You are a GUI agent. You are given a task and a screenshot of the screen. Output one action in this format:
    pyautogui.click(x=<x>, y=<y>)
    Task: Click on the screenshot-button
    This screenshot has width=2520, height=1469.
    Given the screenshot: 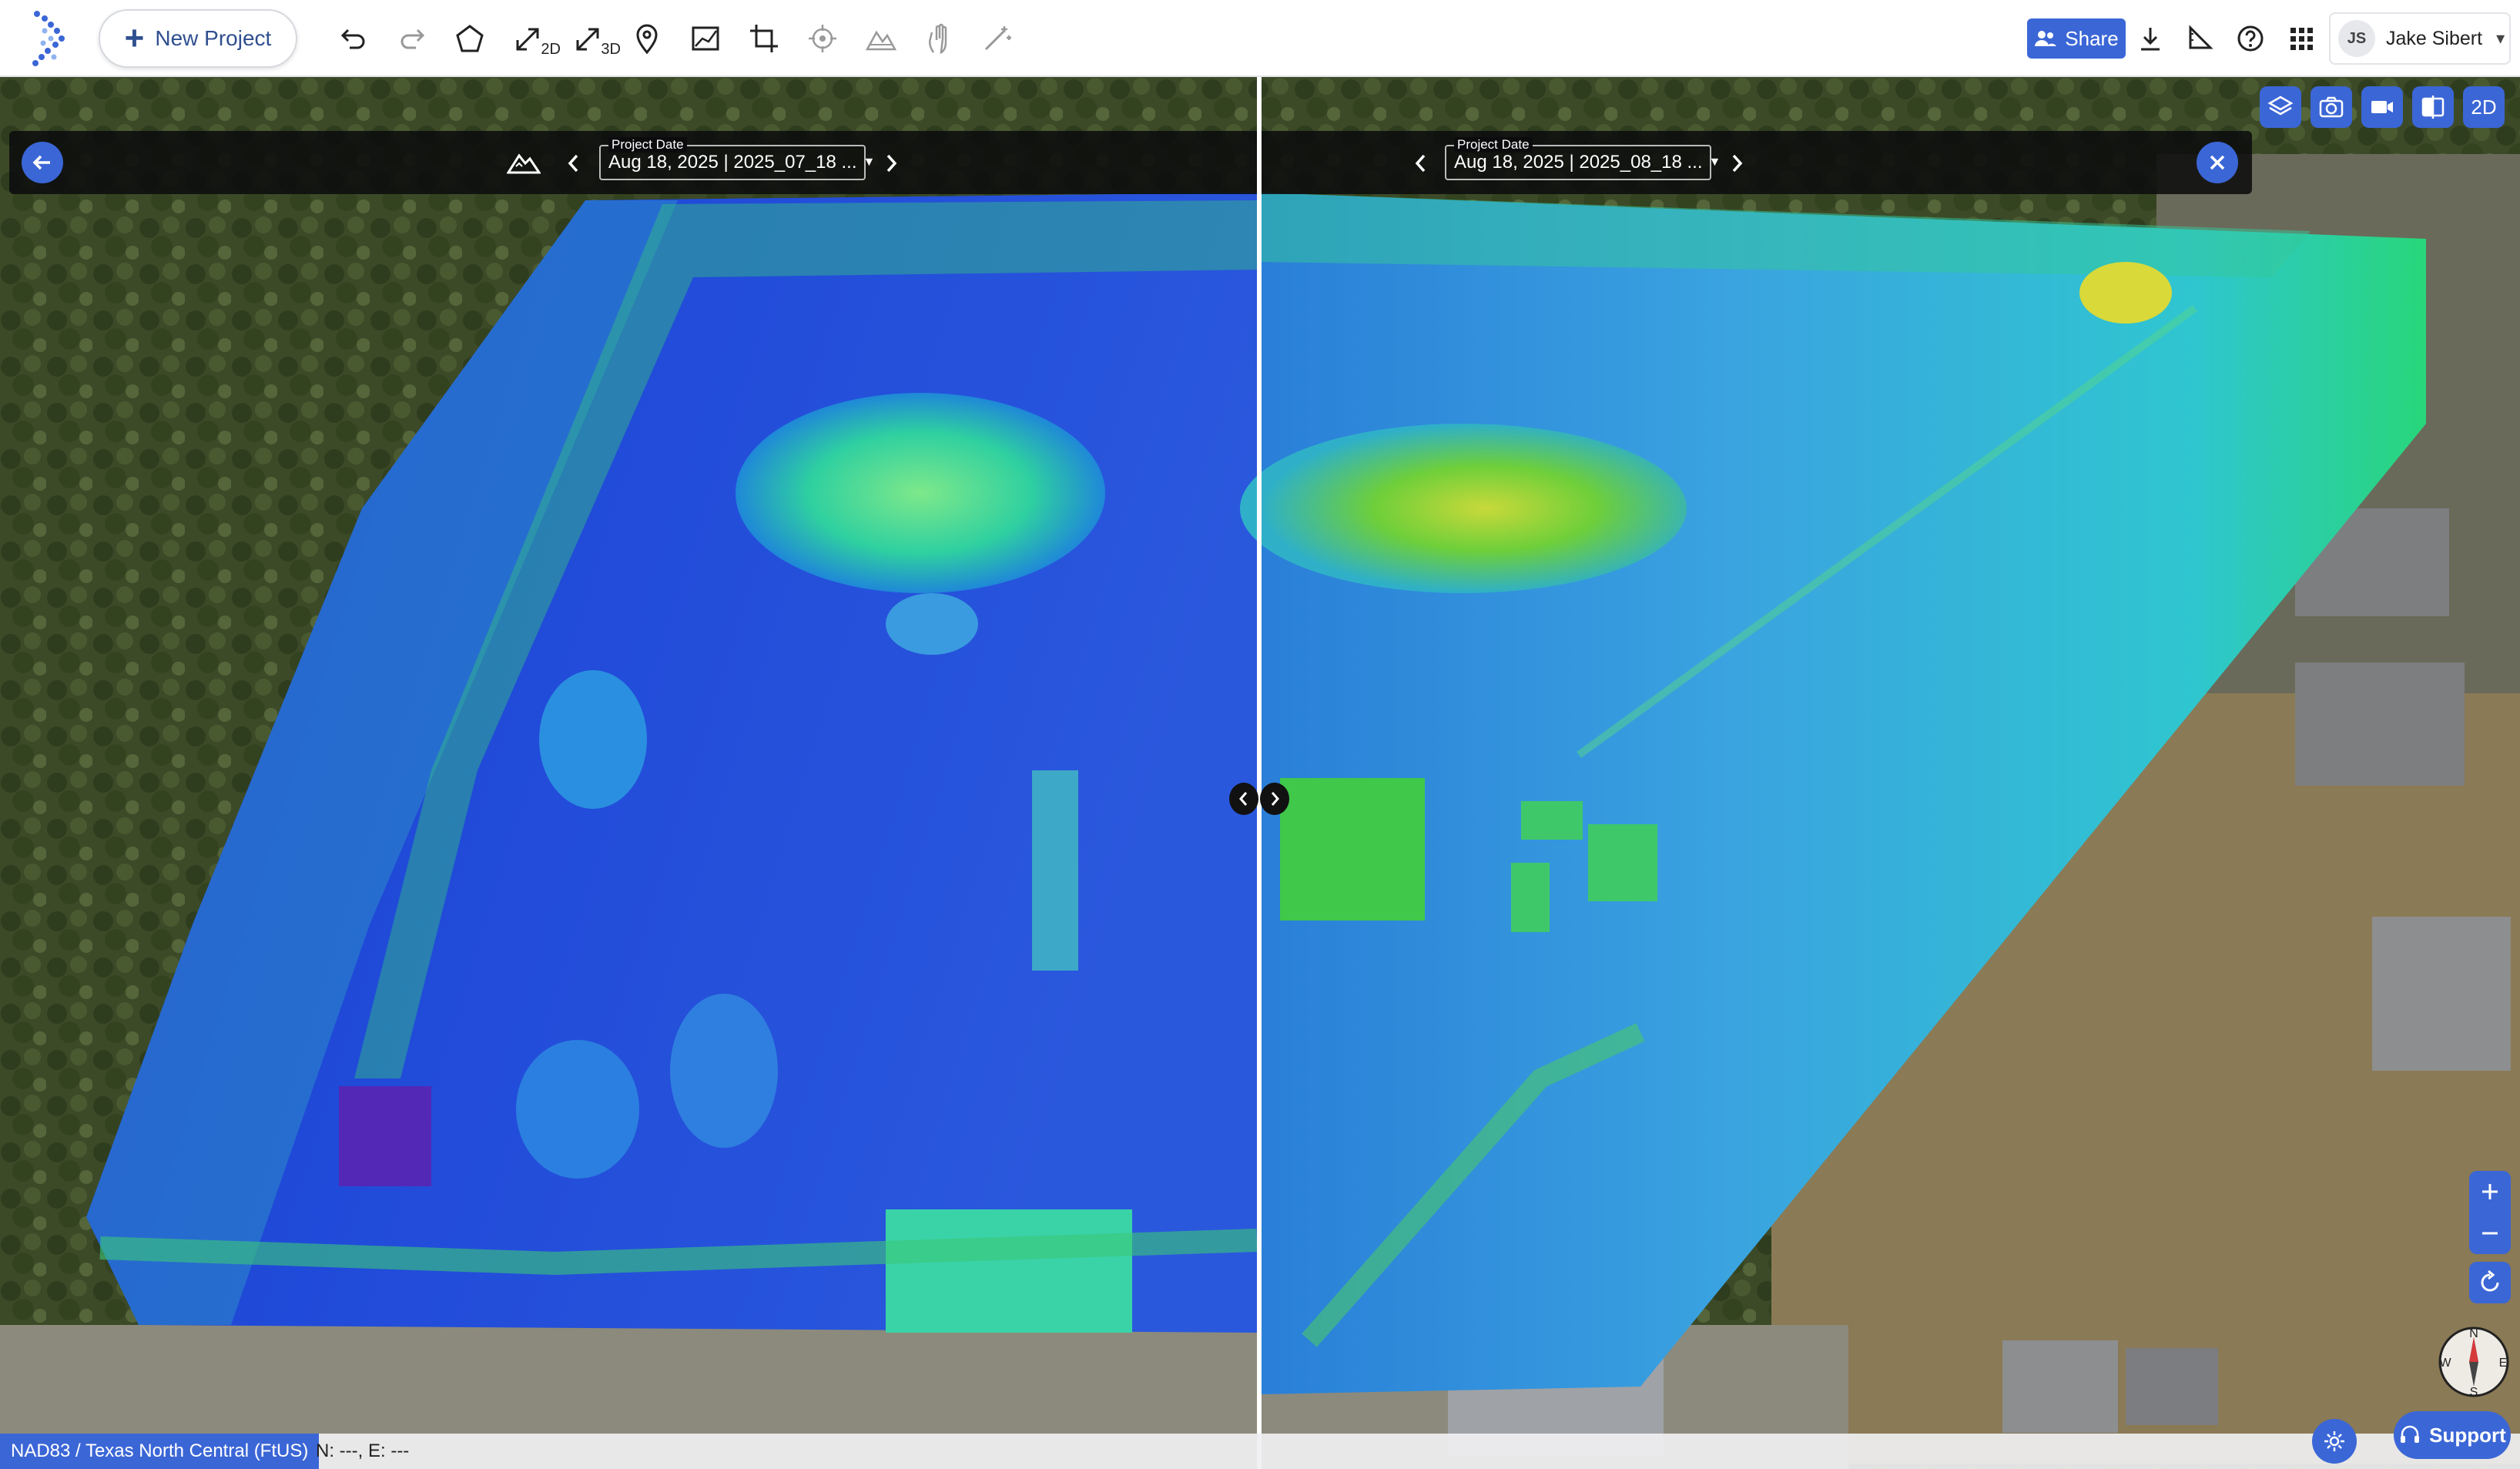 What is the action you would take?
    pyautogui.click(x=2331, y=107)
    